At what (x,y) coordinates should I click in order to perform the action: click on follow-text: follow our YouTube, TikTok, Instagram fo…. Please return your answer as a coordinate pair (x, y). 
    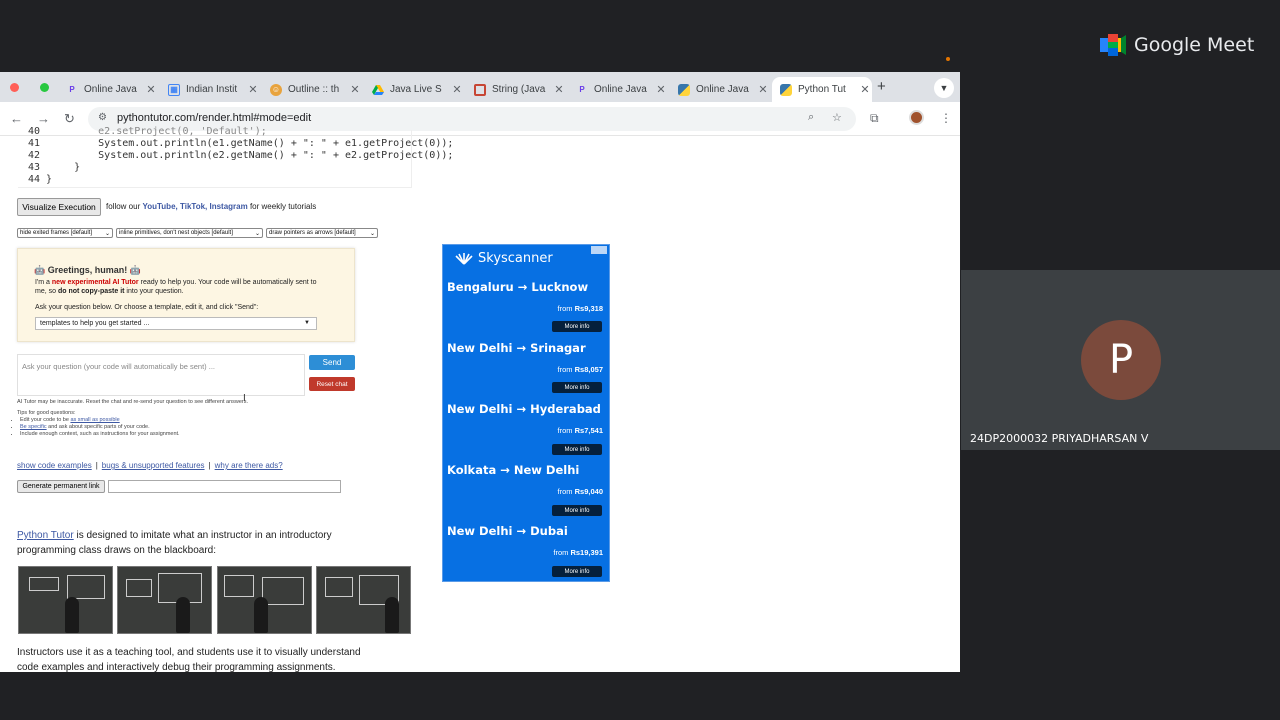
    Looking at the image, I should click on (211, 206).